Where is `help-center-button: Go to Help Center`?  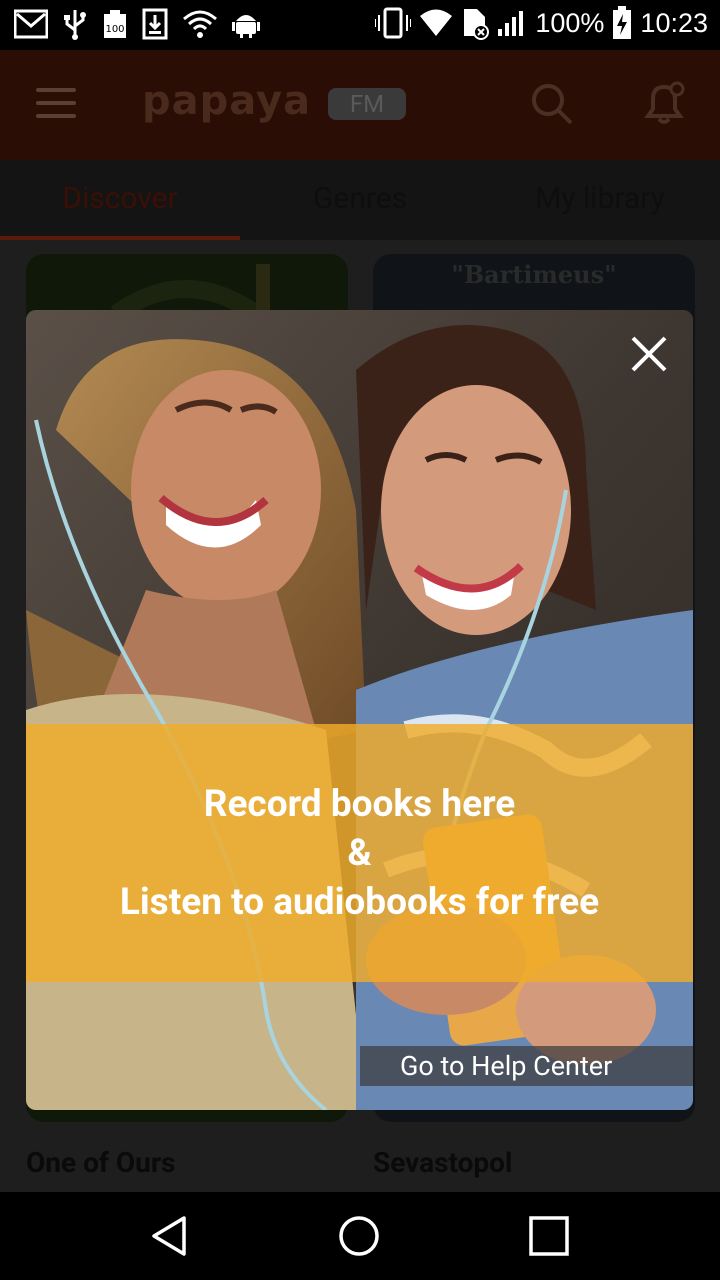 help-center-button: Go to Help Center is located at coordinates (526, 1066).